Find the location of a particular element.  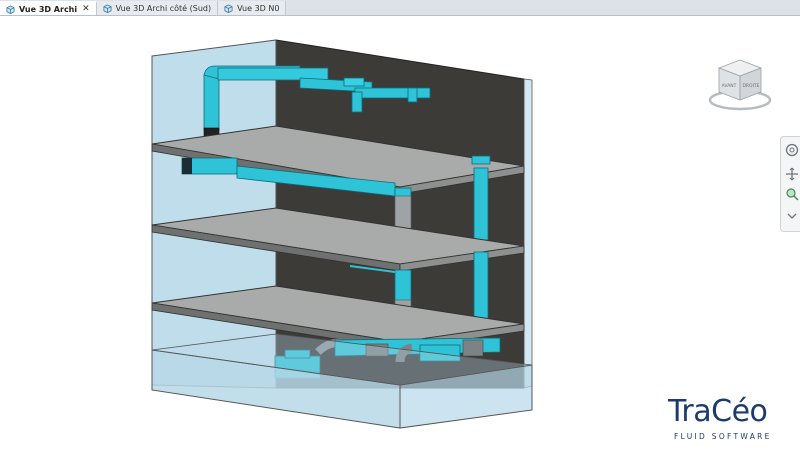

duct-fitting-grey is located at coordinates (403, 213).